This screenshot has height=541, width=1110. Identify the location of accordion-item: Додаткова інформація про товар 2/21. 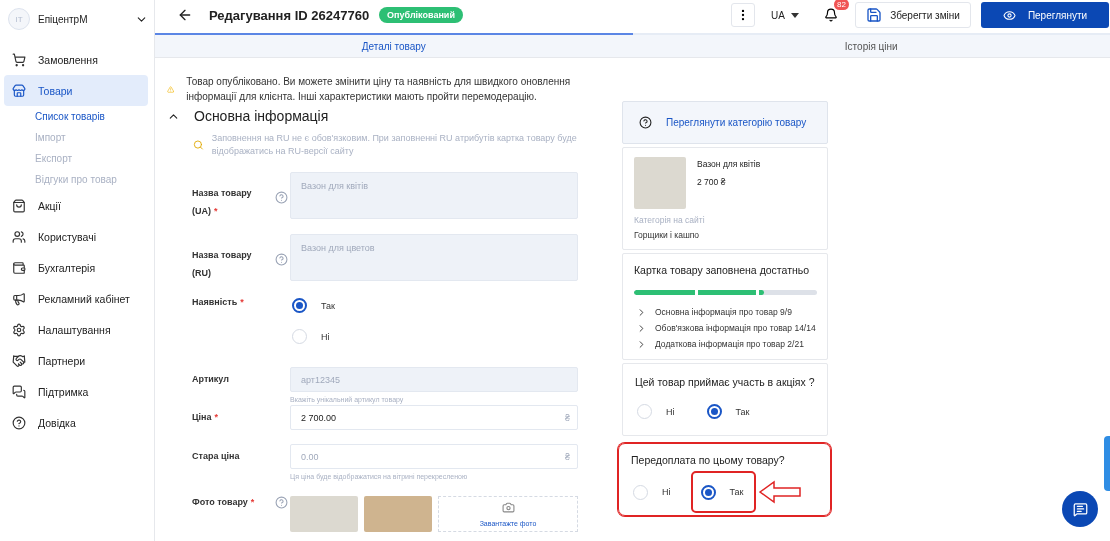
(719, 344).